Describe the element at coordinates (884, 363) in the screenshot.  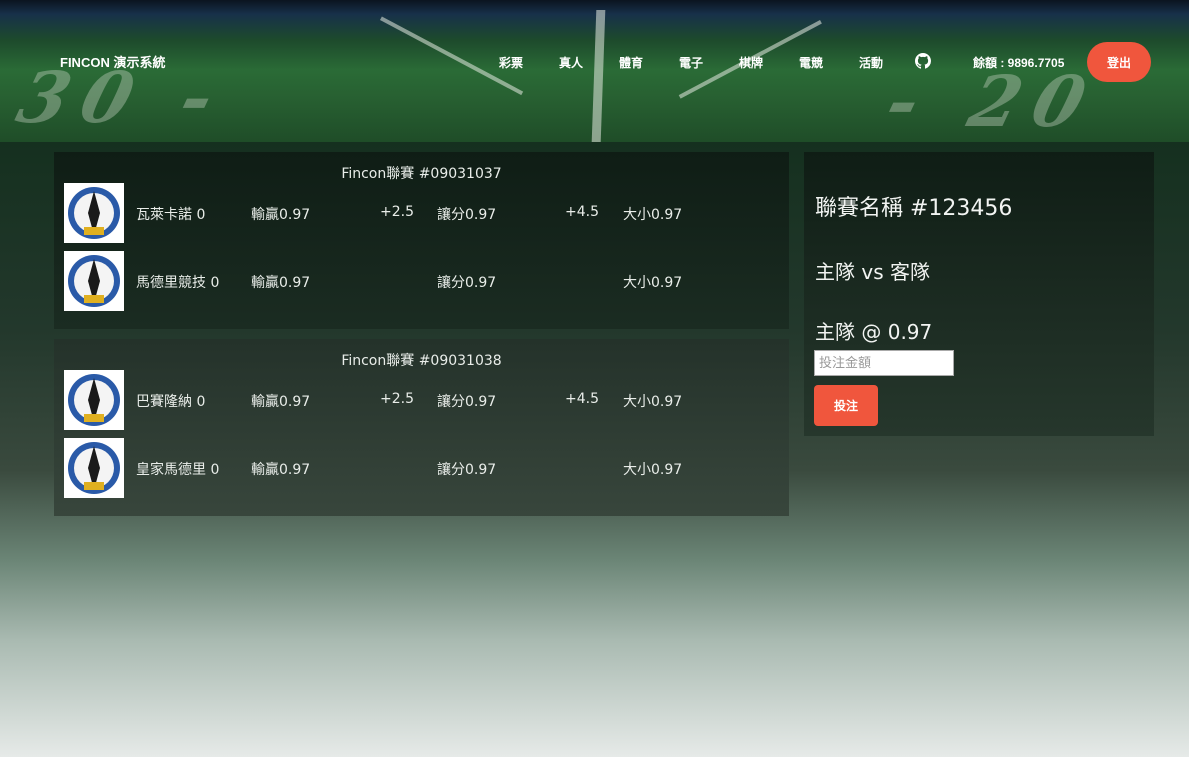
I see `bet-amount-input` at that location.